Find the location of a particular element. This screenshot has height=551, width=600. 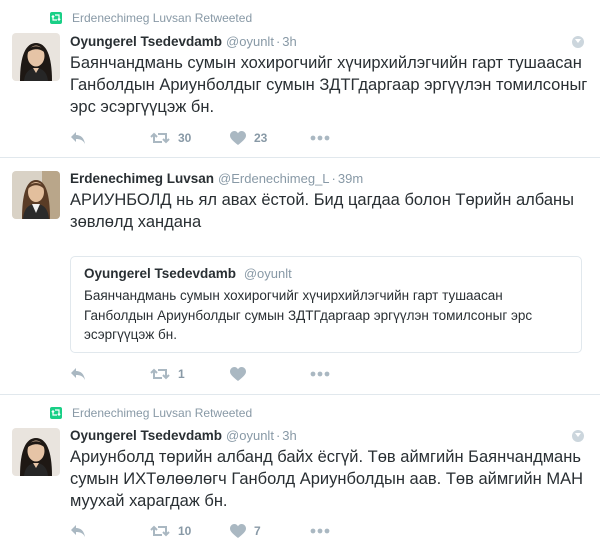

tweet-actions: 1 is located at coordinates (200, 374).